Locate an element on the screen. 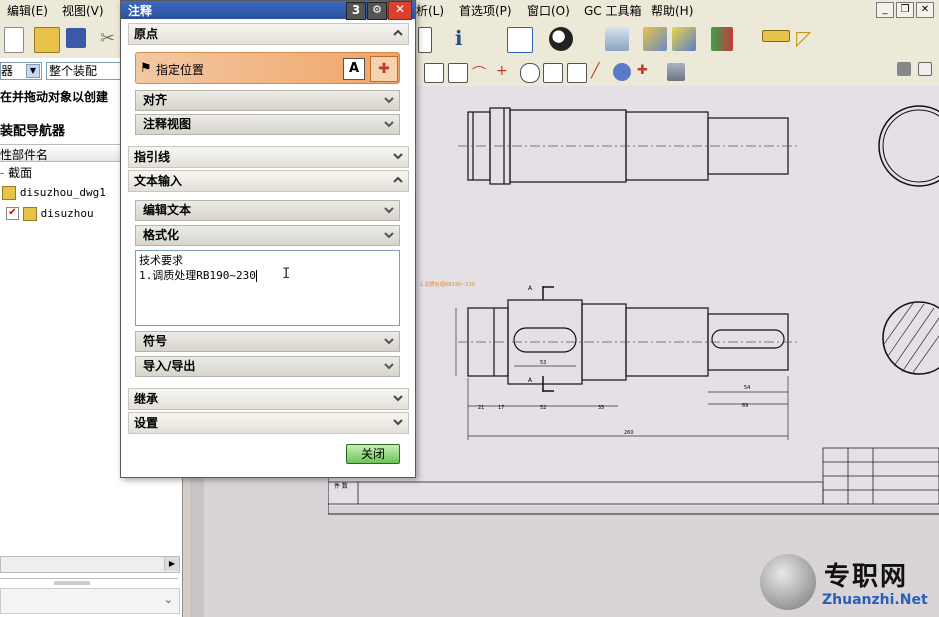 This screenshot has height=617, width=939. chevron-down-icon: ▼ is located at coordinates (33, 71).